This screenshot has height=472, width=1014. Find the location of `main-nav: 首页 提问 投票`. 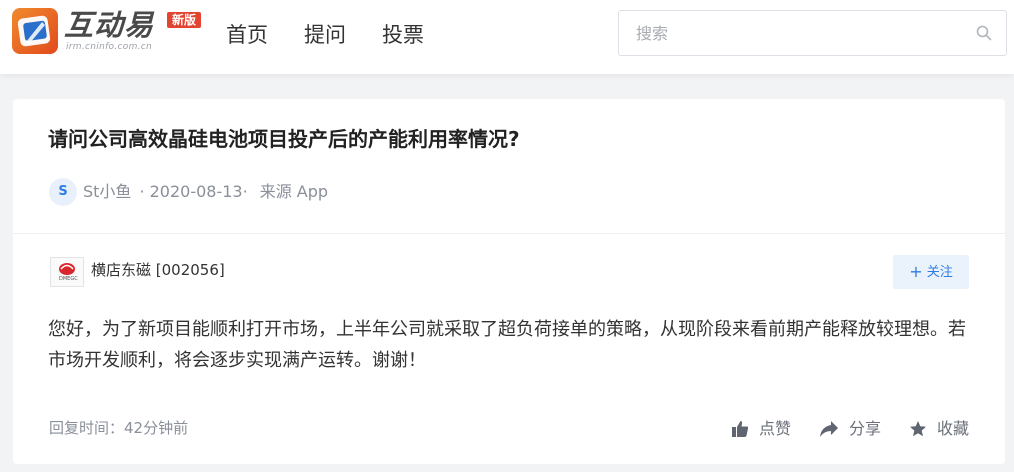

main-nav: 首页 提问 投票 is located at coordinates (343, 35).